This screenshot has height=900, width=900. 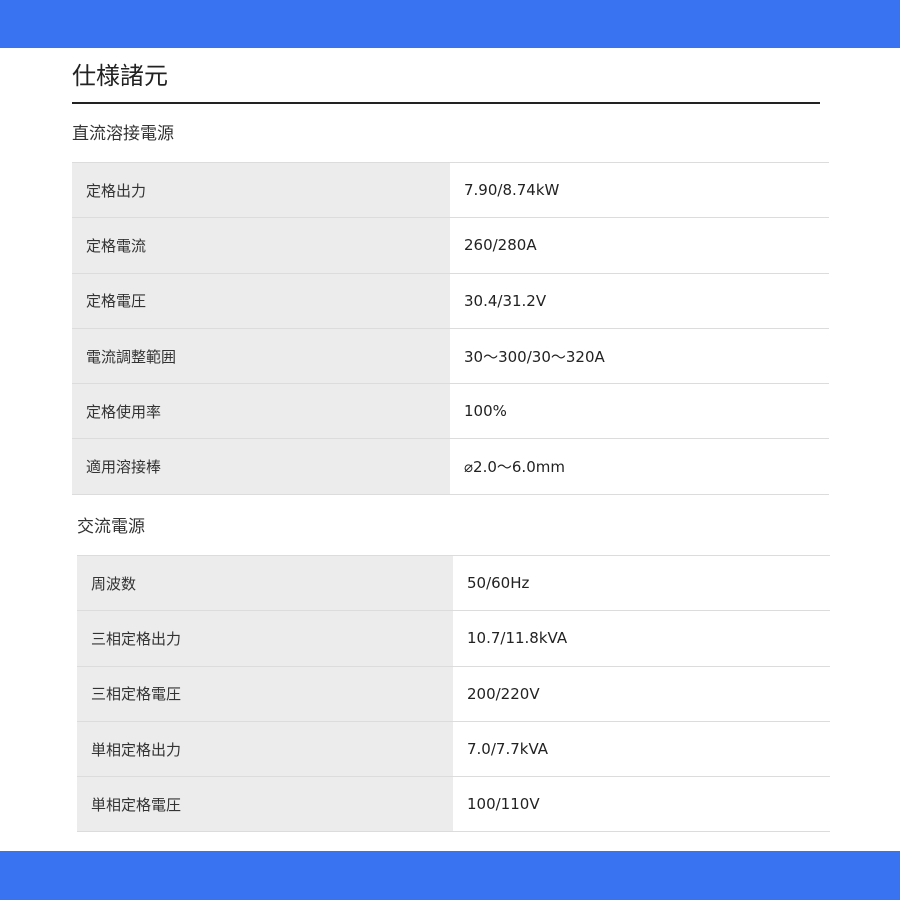 What do you see at coordinates (639, 245) in the screenshot?
I see `spec-value: 260/280A` at bounding box center [639, 245].